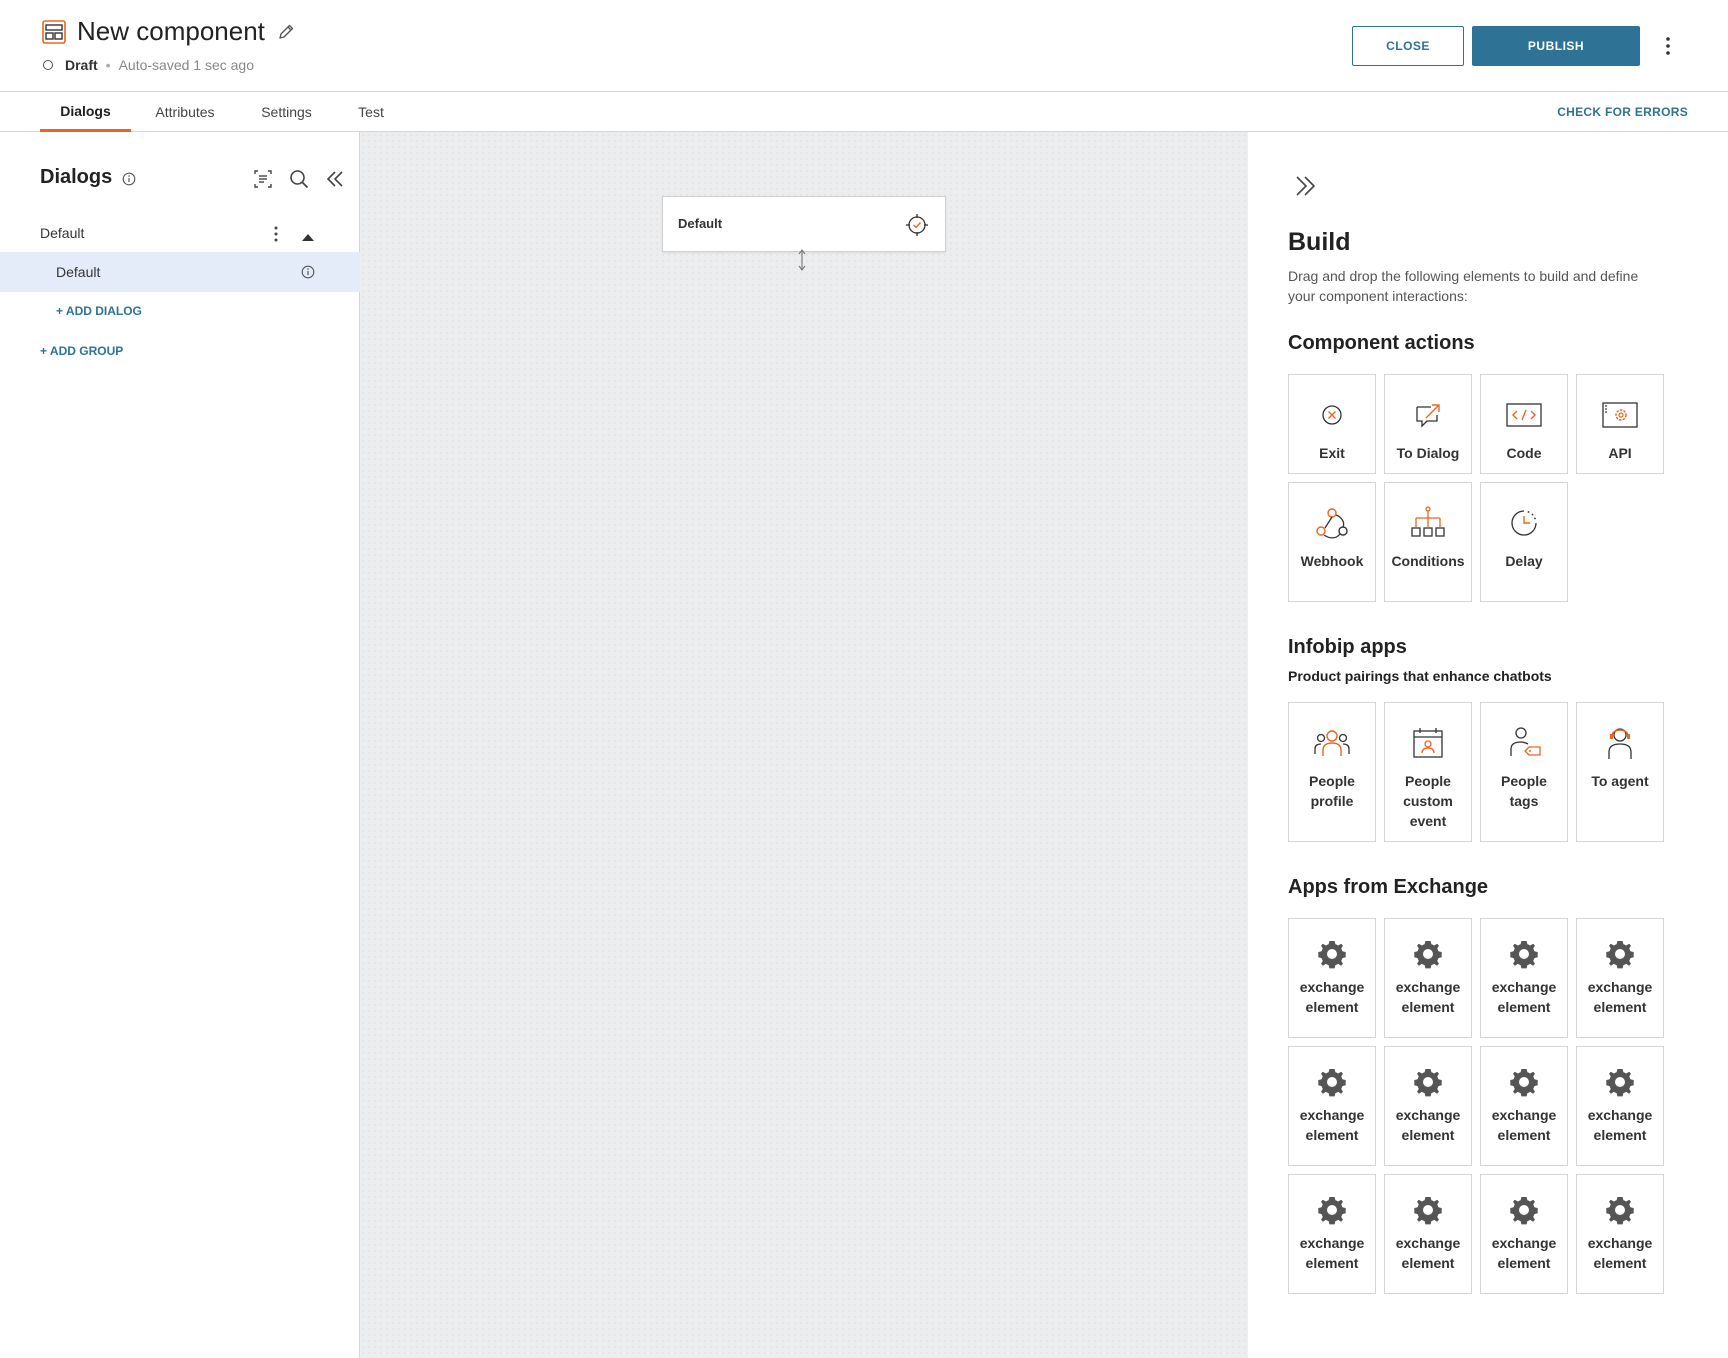 The image size is (1728, 1358). What do you see at coordinates (263, 179) in the screenshot?
I see `outline-view-icon` at bounding box center [263, 179].